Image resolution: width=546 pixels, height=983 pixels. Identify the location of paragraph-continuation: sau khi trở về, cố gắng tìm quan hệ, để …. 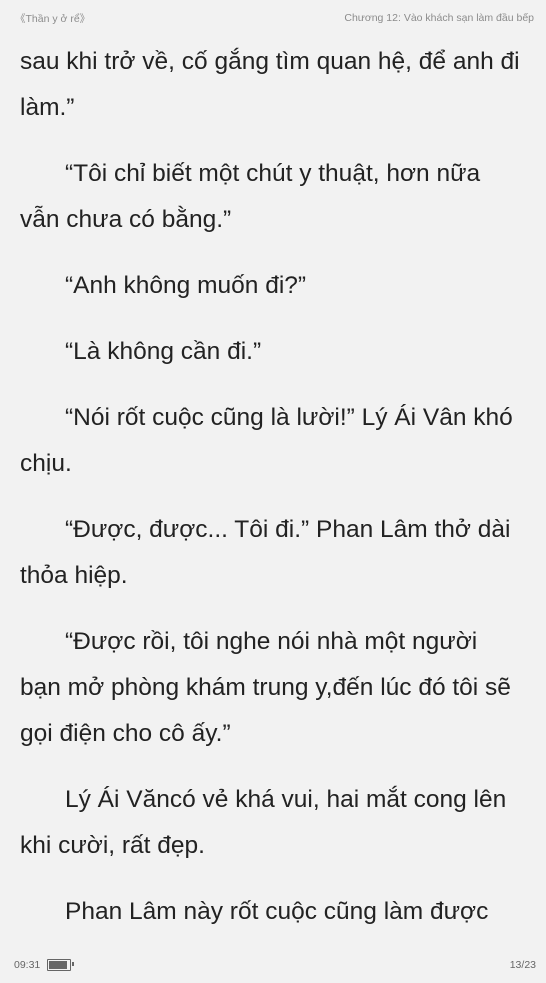
(275, 85).